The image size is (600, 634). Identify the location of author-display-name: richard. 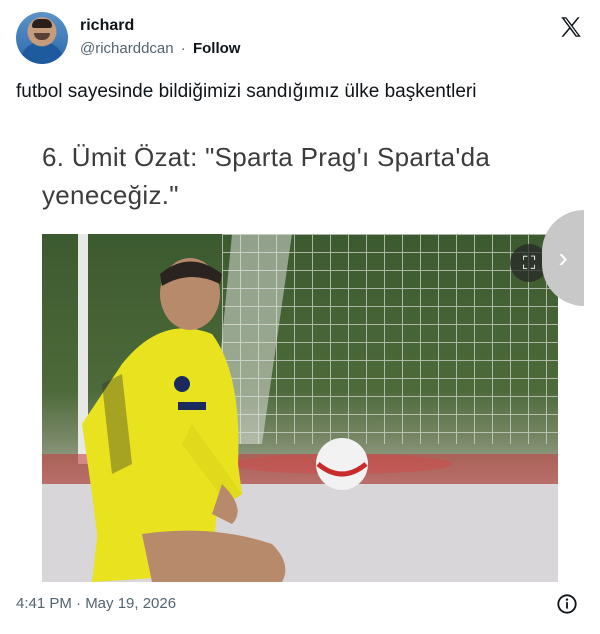
(107, 26).